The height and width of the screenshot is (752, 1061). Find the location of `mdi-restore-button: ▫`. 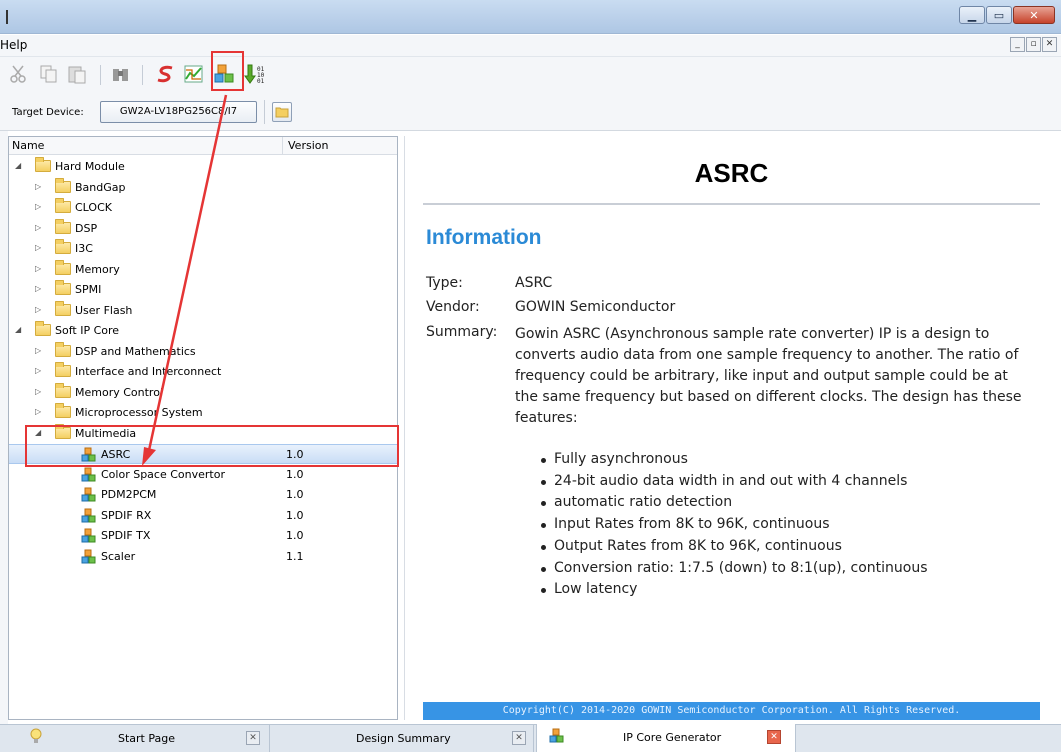

mdi-restore-button: ▫ is located at coordinates (1033, 44).